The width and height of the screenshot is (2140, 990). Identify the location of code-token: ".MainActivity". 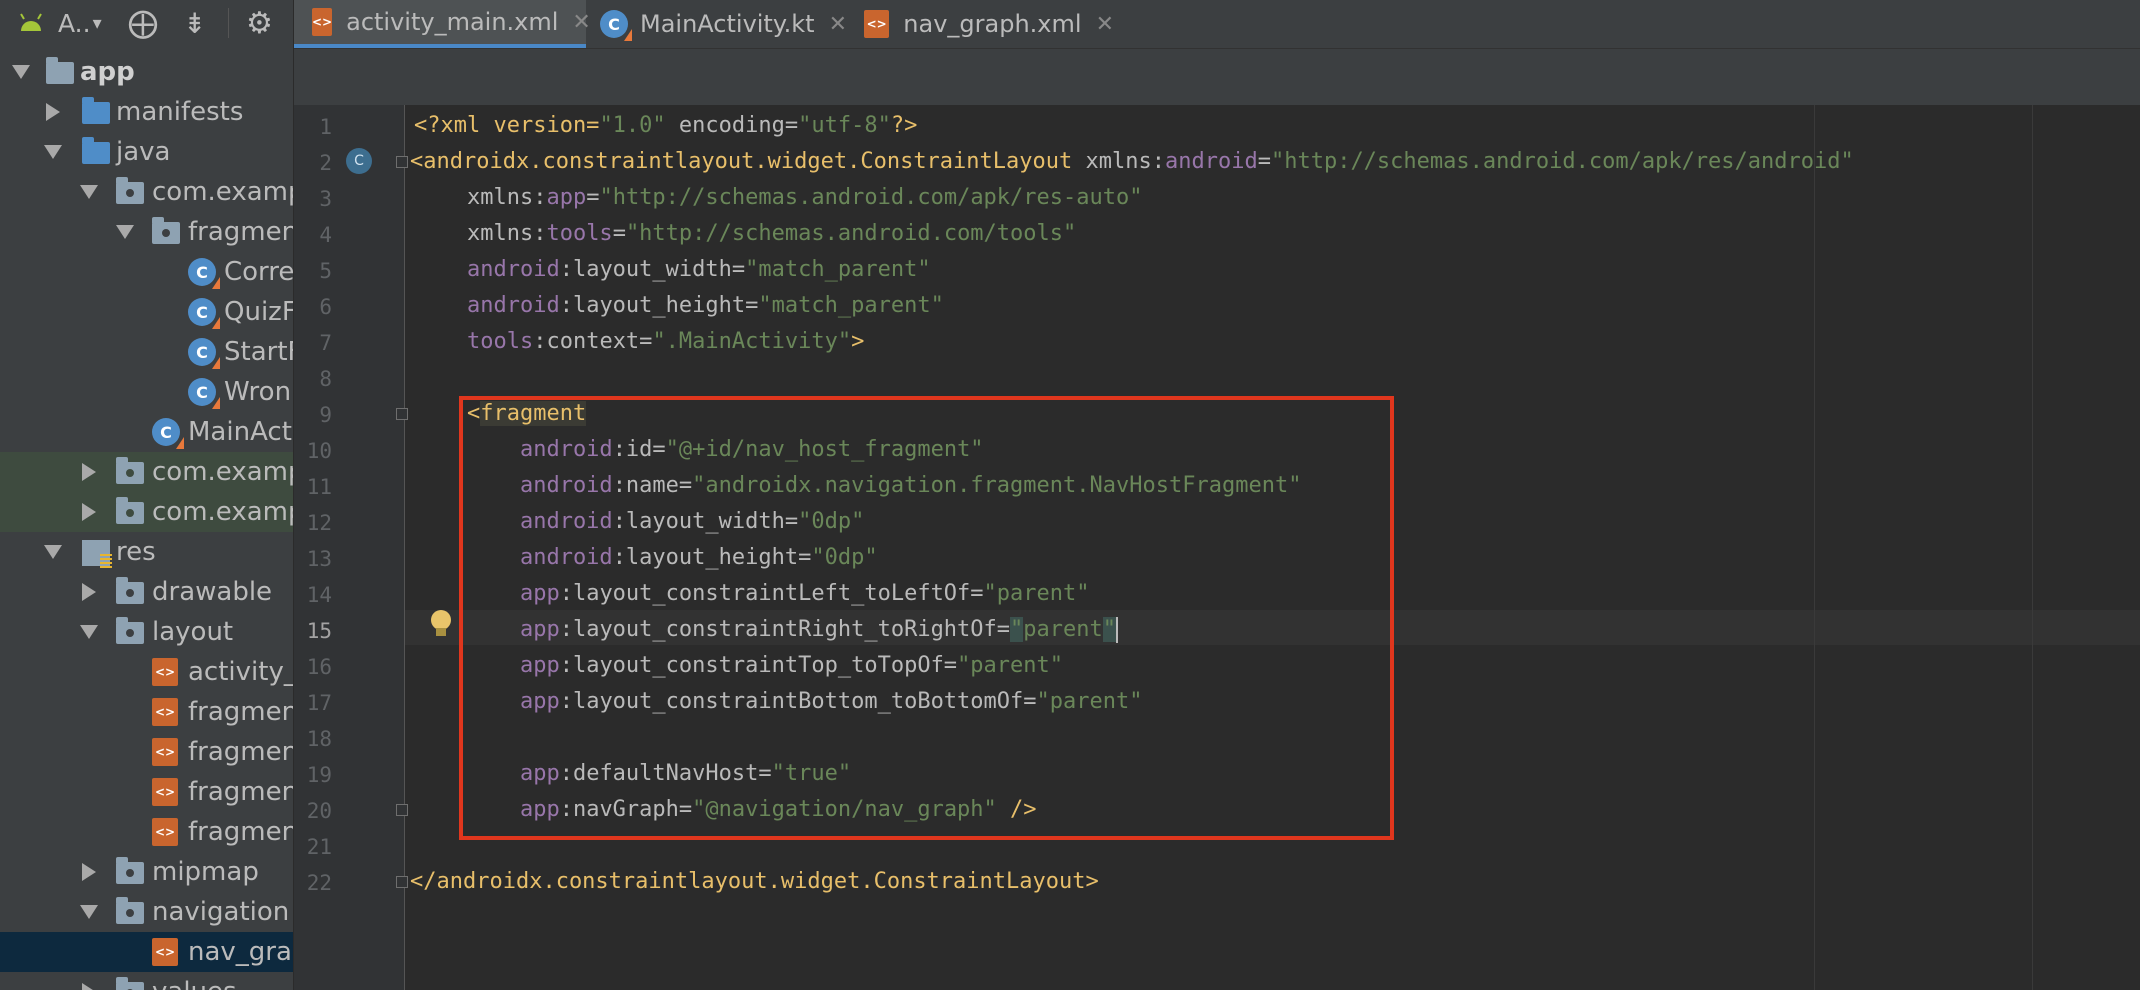
(752, 341).